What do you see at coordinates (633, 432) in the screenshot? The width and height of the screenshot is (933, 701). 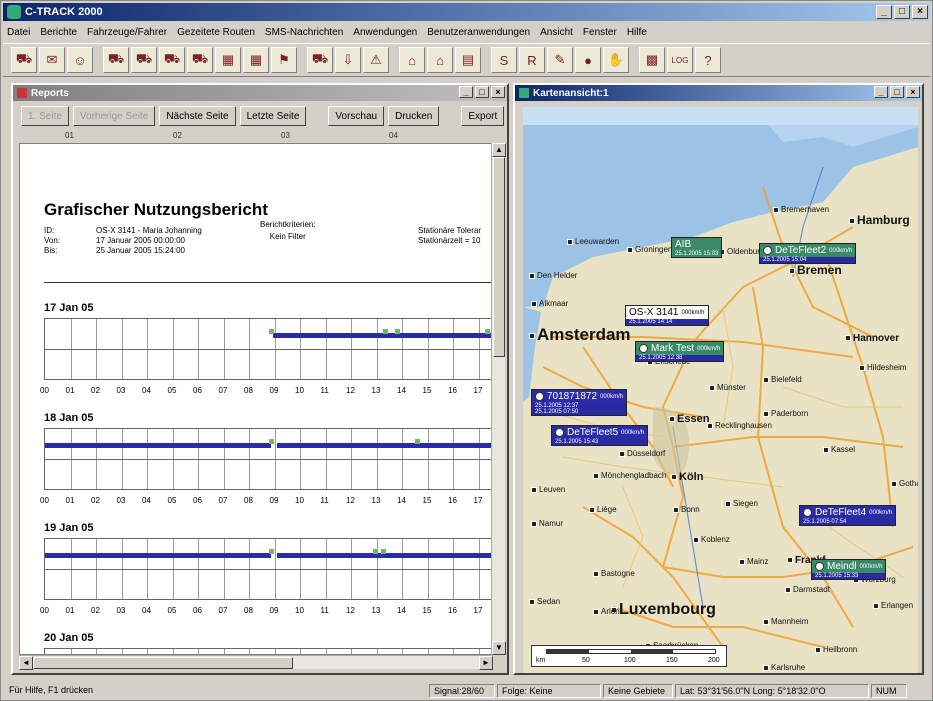 I see `vehicle-speed: 000km/h` at bounding box center [633, 432].